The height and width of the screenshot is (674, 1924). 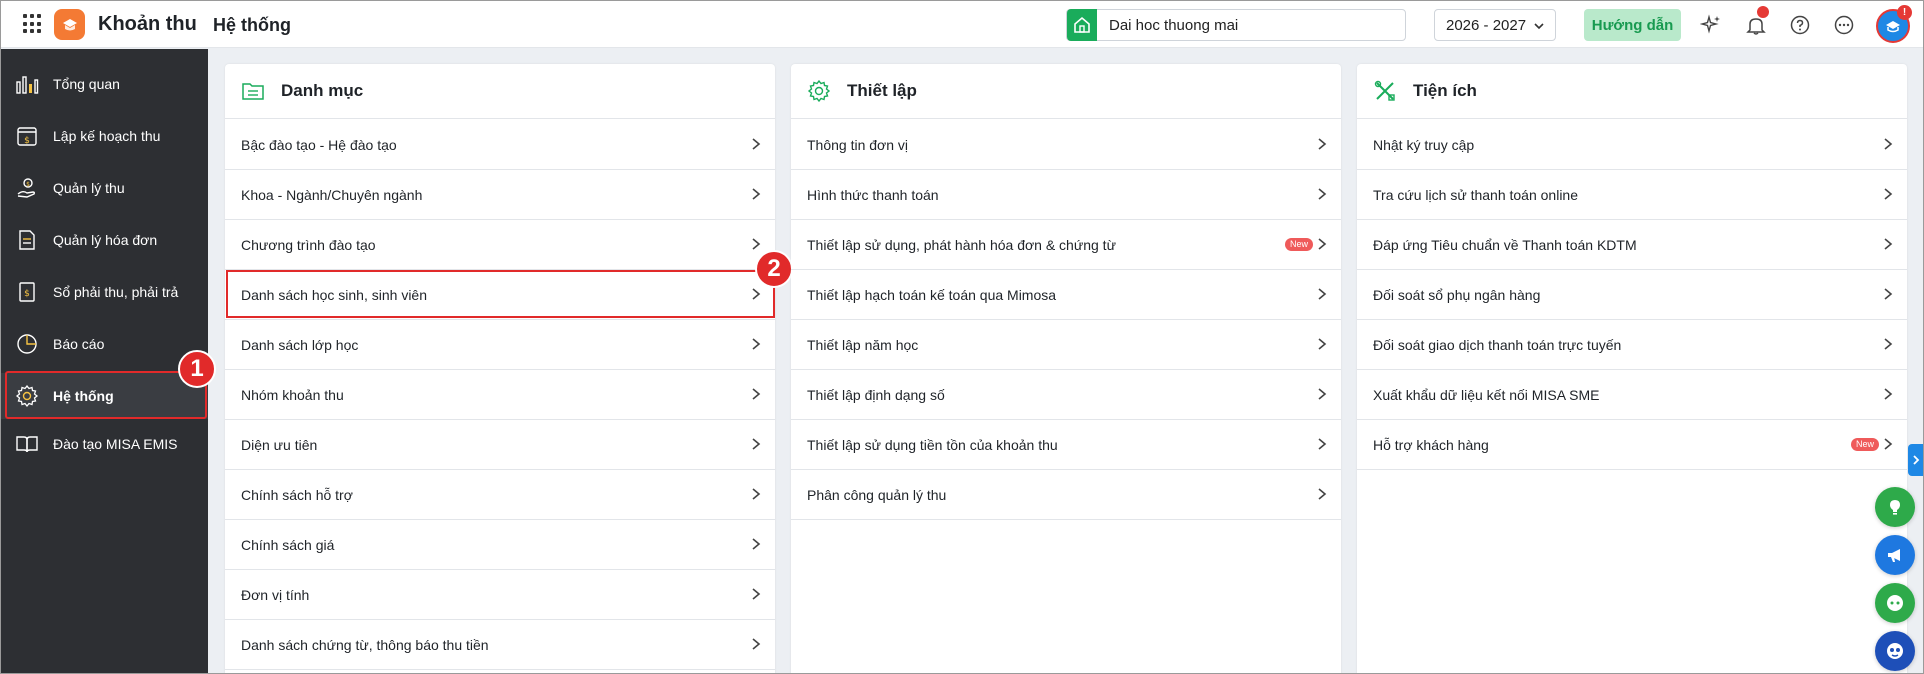 I want to click on list-item: Chính sách hỗ trợ, so click(x=500, y=495).